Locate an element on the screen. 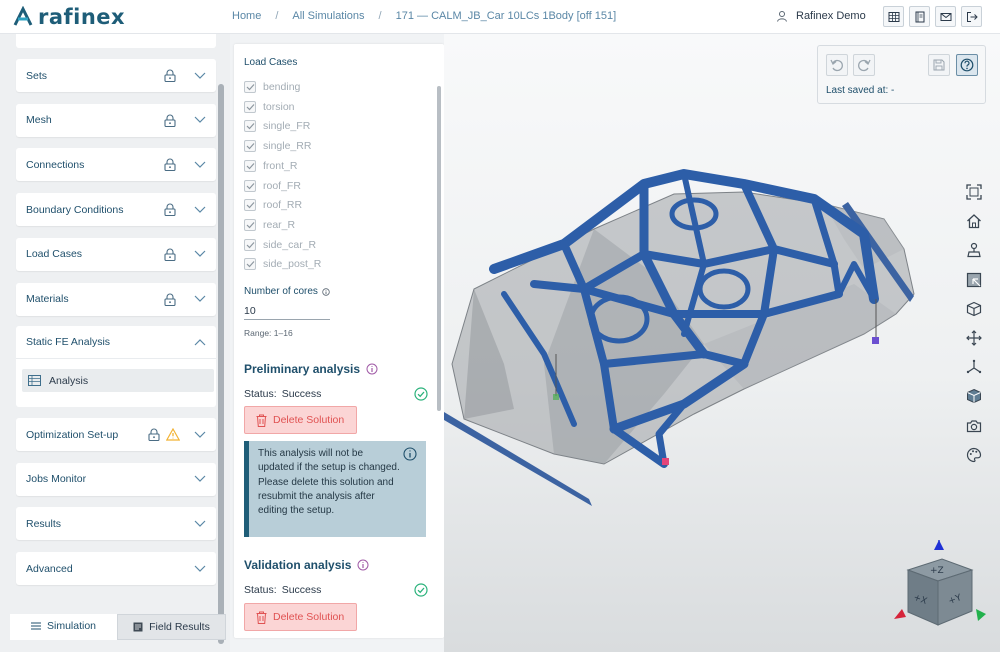 Image resolution: width=1000 pixels, height=652 pixels. load-case-item: side_post_R is located at coordinates (283, 264).